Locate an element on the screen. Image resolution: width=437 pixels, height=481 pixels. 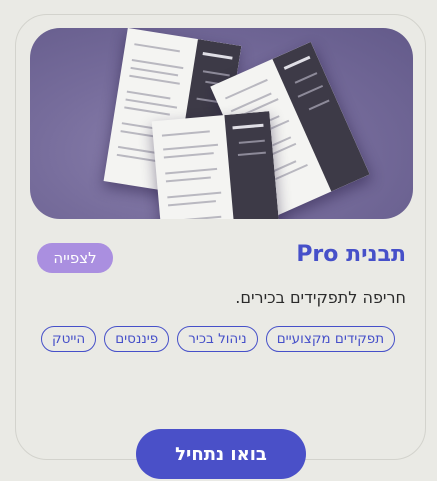
preview-button: לצפייה is located at coordinates (75, 258).